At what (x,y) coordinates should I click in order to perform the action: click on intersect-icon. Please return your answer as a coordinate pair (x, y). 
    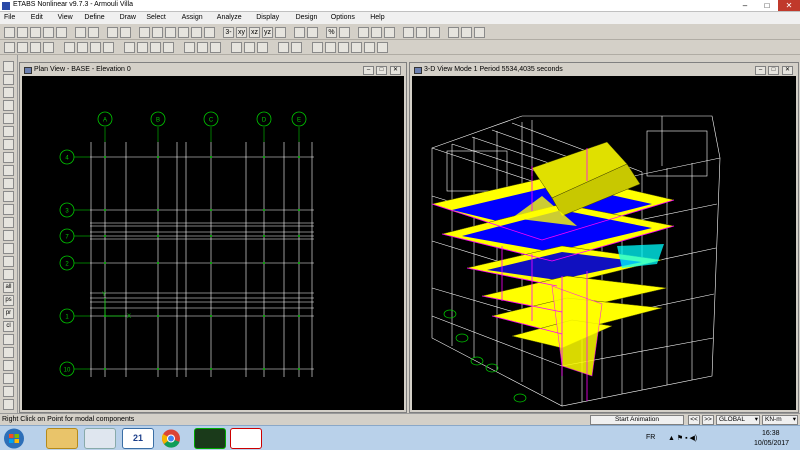
    Looking at the image, I should click on (8, 352).